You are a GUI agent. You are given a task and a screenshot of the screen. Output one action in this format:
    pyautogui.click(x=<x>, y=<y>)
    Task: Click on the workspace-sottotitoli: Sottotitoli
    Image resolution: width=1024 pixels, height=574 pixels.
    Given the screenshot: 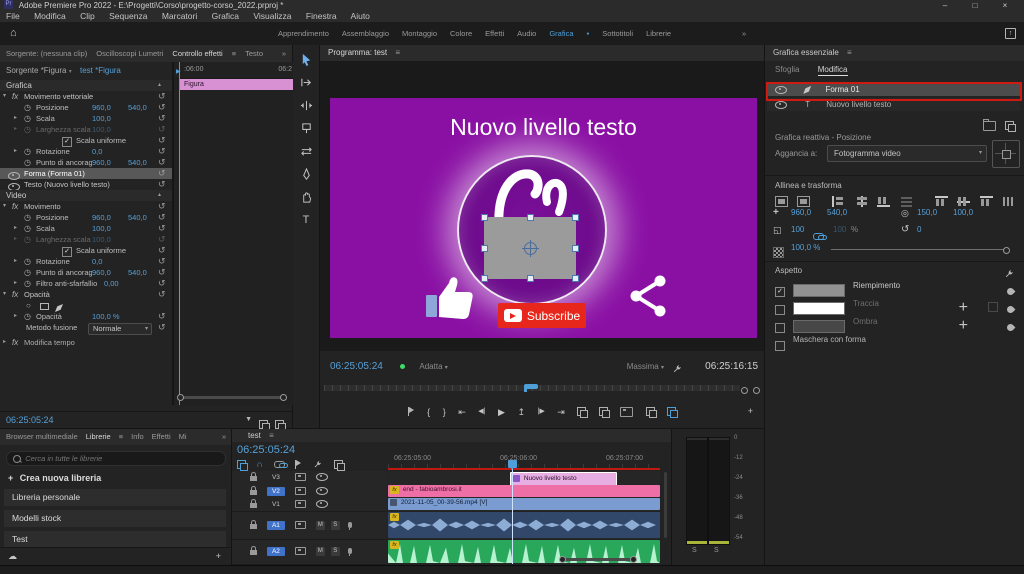 What is the action you would take?
    pyautogui.click(x=617, y=33)
    